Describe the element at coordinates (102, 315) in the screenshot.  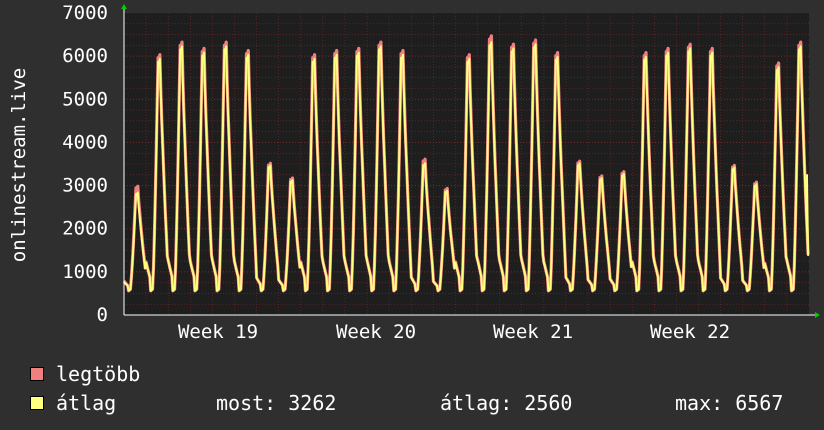
I see `y-tick-label: 0` at that location.